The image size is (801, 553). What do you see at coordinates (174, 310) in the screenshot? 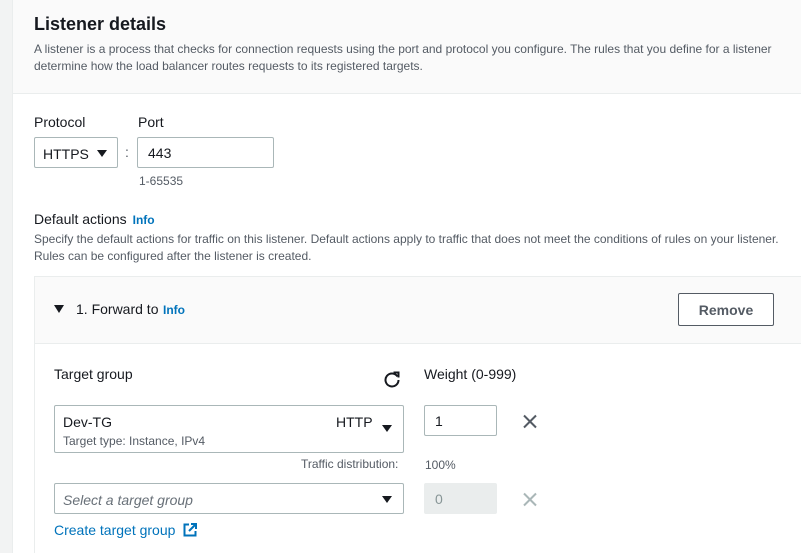
I see `forward-info-link: Info` at bounding box center [174, 310].